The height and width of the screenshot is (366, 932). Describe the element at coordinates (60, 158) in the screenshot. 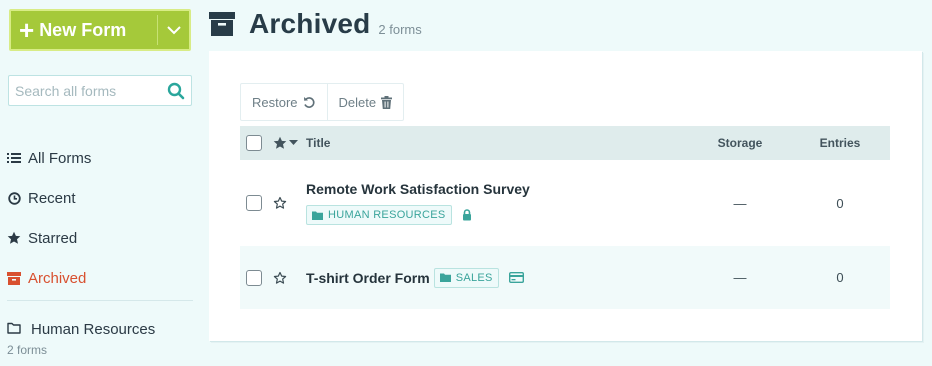

I see `sidebar-item-label: All Forms` at that location.